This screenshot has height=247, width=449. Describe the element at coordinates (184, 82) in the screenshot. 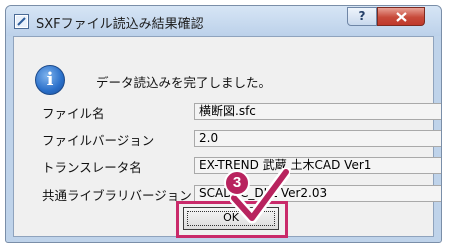

I see `status-message: データ読込みを完了しました。` at that location.